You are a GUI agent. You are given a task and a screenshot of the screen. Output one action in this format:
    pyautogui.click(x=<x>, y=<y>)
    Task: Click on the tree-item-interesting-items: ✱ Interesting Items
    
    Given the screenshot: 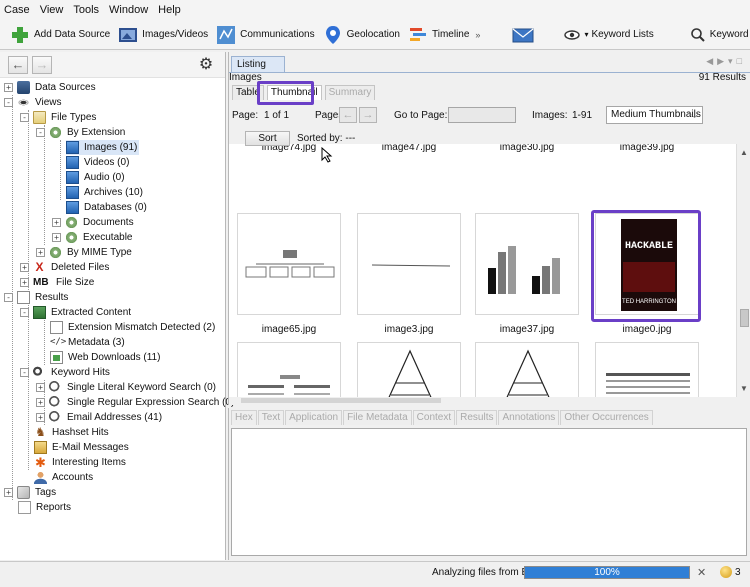 What is the action you would take?
    pyautogui.click(x=80, y=462)
    